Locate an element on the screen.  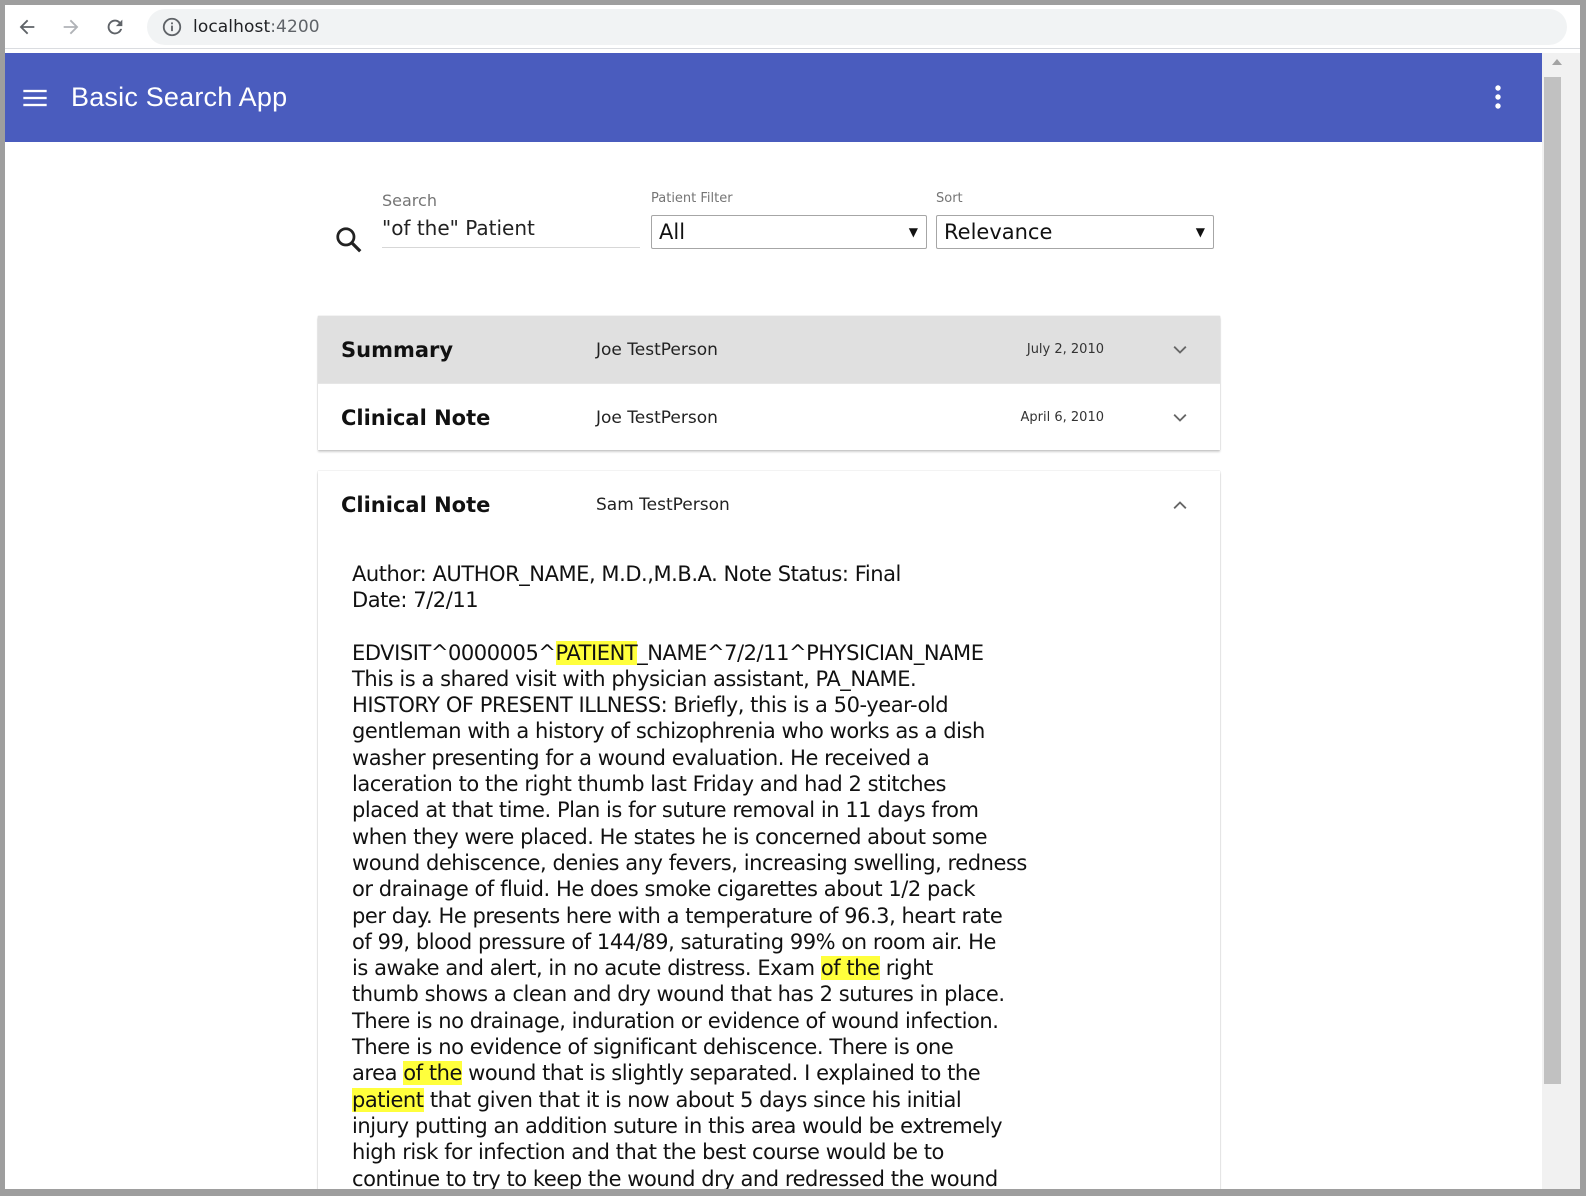
highlighted-match: patient is located at coordinates (388, 1099).